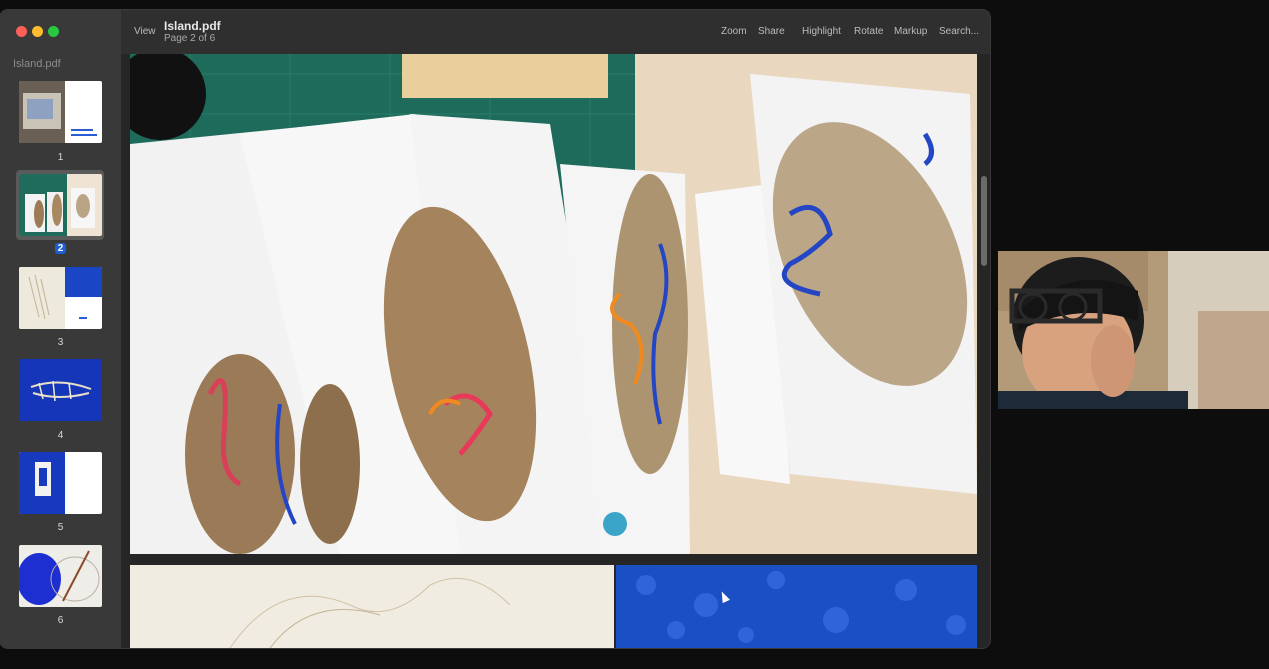 Image resolution: width=1269 pixels, height=669 pixels. Describe the element at coordinates (60, 342) in the screenshot. I see `thumbnail-label: 3` at that location.